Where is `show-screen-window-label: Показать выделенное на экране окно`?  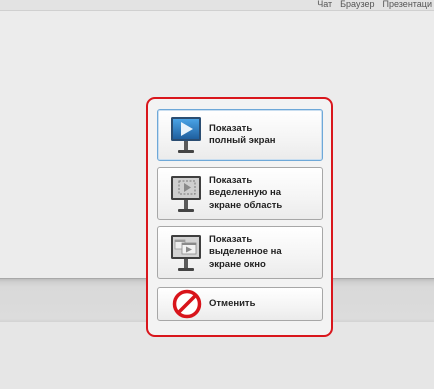
show-screen-window-label: Показать выделенное на экране окно is located at coordinates (245, 251).